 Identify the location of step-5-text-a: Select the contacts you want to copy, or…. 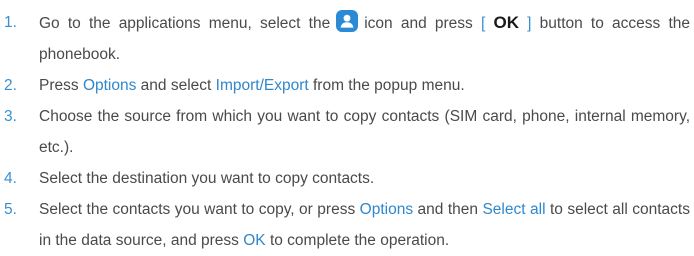
(197, 209).